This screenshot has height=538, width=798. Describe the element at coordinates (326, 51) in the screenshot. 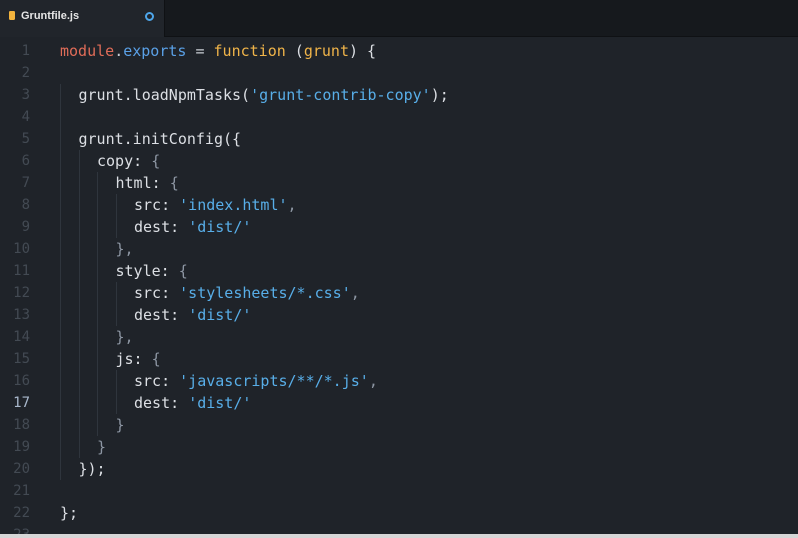

I see `code-token: grunt` at that location.